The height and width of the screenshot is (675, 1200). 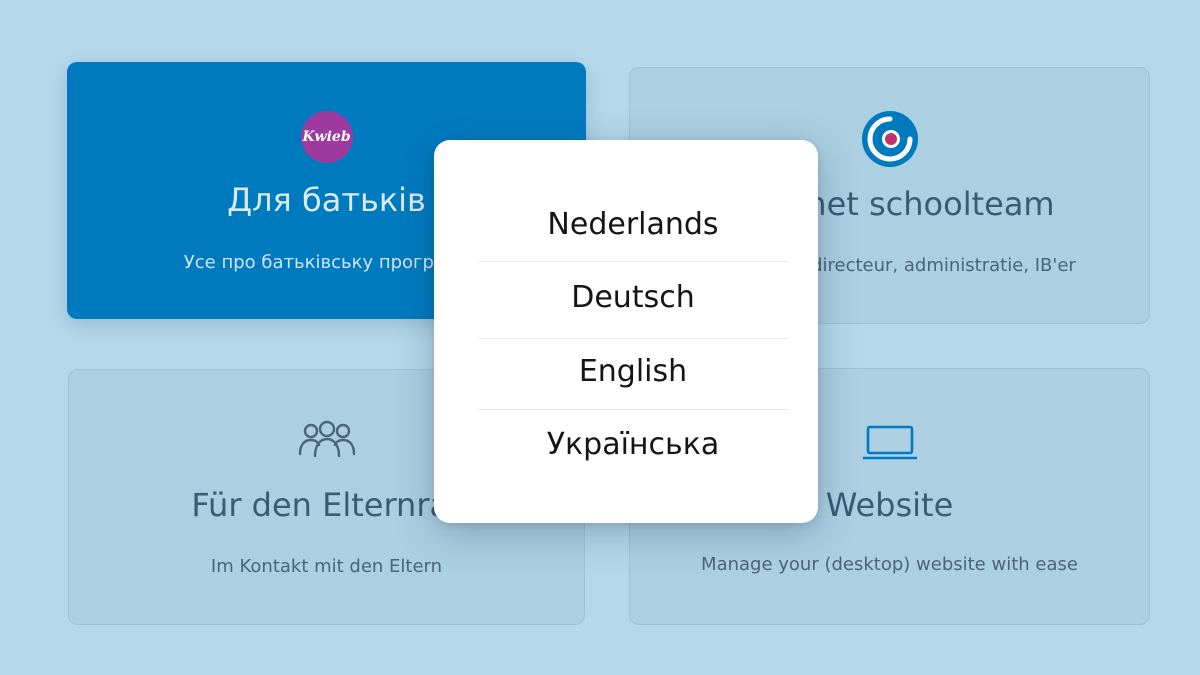 What do you see at coordinates (326, 566) in the screenshot?
I see `parents-council-card-subtitle: Im Kontakt mit den Eltern` at bounding box center [326, 566].